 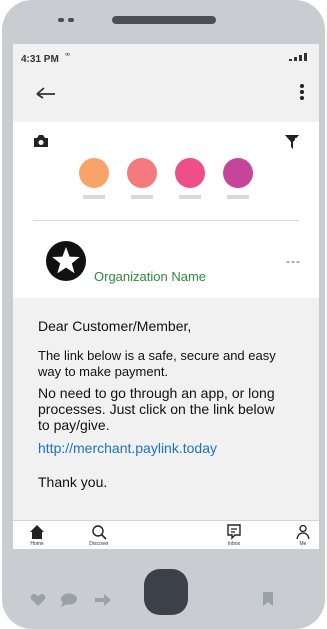 What do you see at coordinates (40, 59) in the screenshot?
I see `status-time: 4:31 PM` at bounding box center [40, 59].